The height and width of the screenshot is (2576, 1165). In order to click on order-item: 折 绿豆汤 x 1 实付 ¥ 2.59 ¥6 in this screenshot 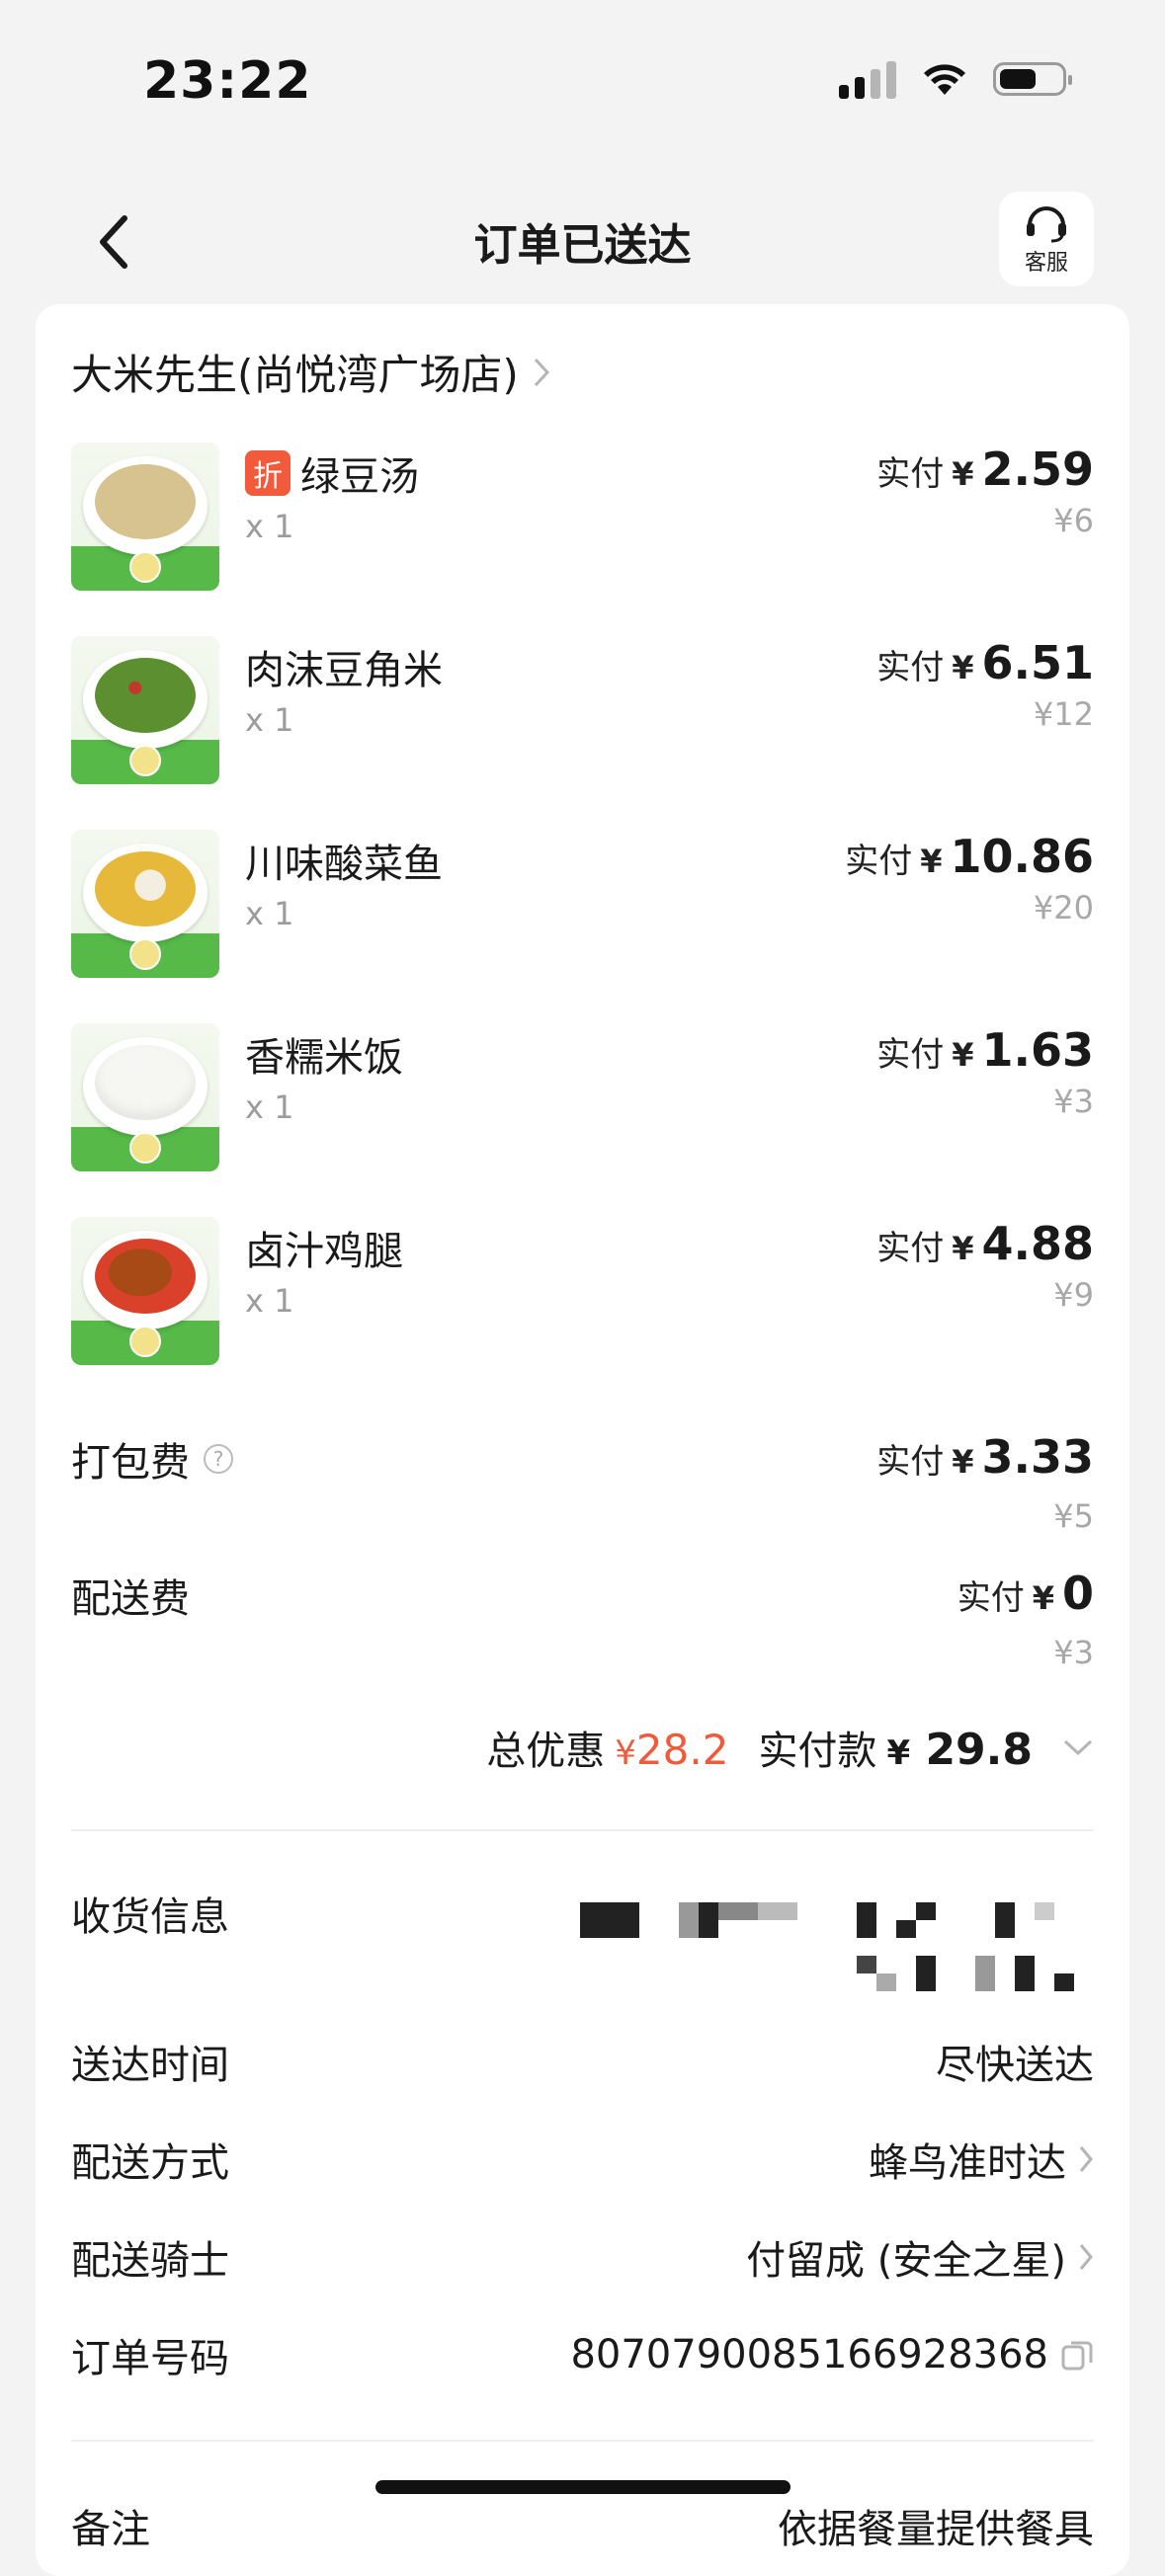, I will do `click(582, 539)`.